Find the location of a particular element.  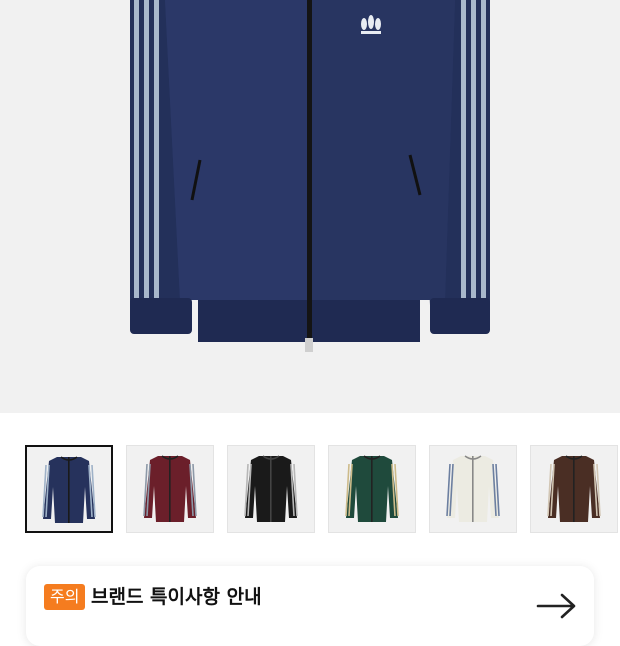

color-thumbnail-dark-green is located at coordinates (372, 489).